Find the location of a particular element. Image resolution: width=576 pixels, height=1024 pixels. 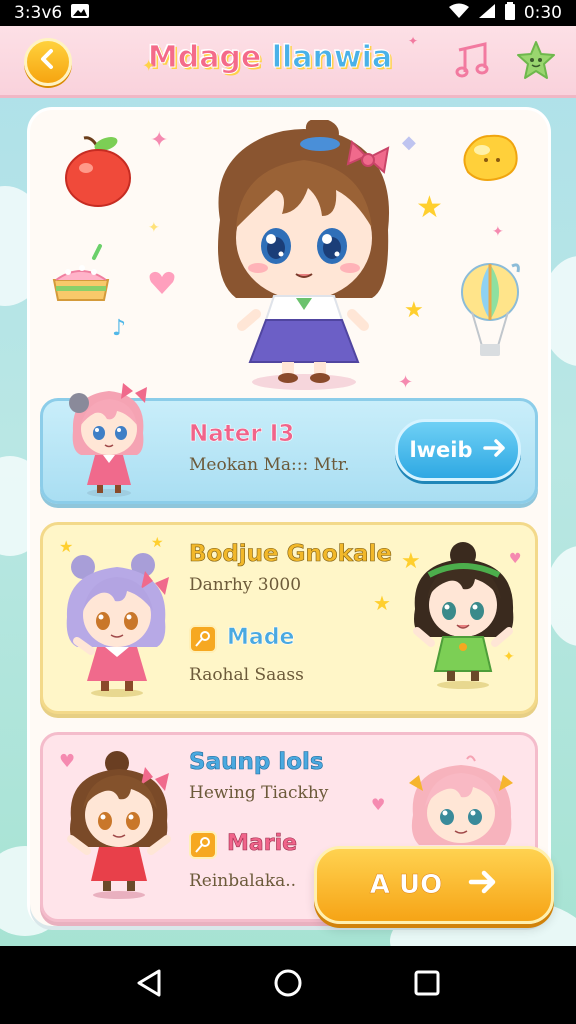

heart-icon: ♥ is located at coordinates (378, 804).